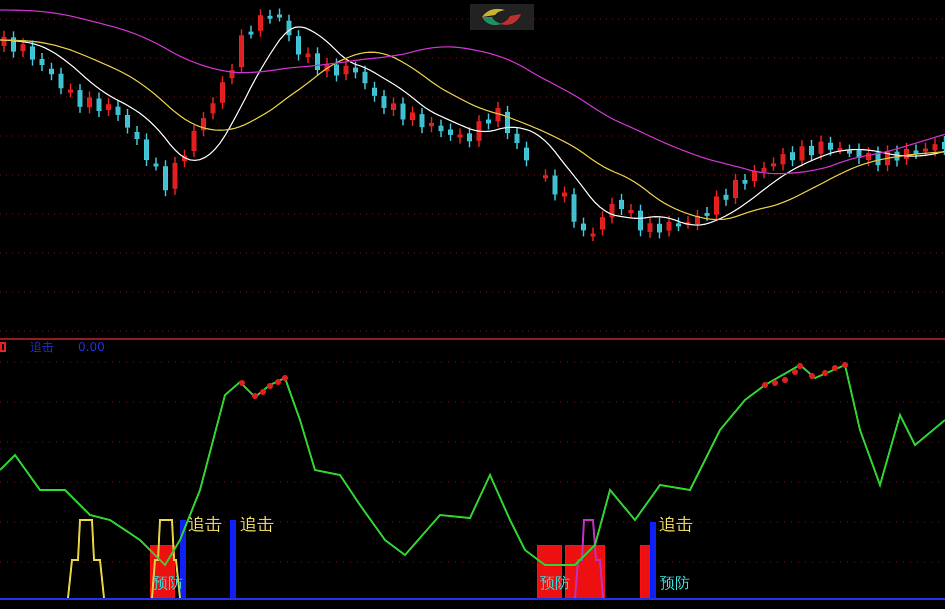 The width and height of the screenshot is (945, 609). I want to click on indicator-name: 追击, so click(42, 347).